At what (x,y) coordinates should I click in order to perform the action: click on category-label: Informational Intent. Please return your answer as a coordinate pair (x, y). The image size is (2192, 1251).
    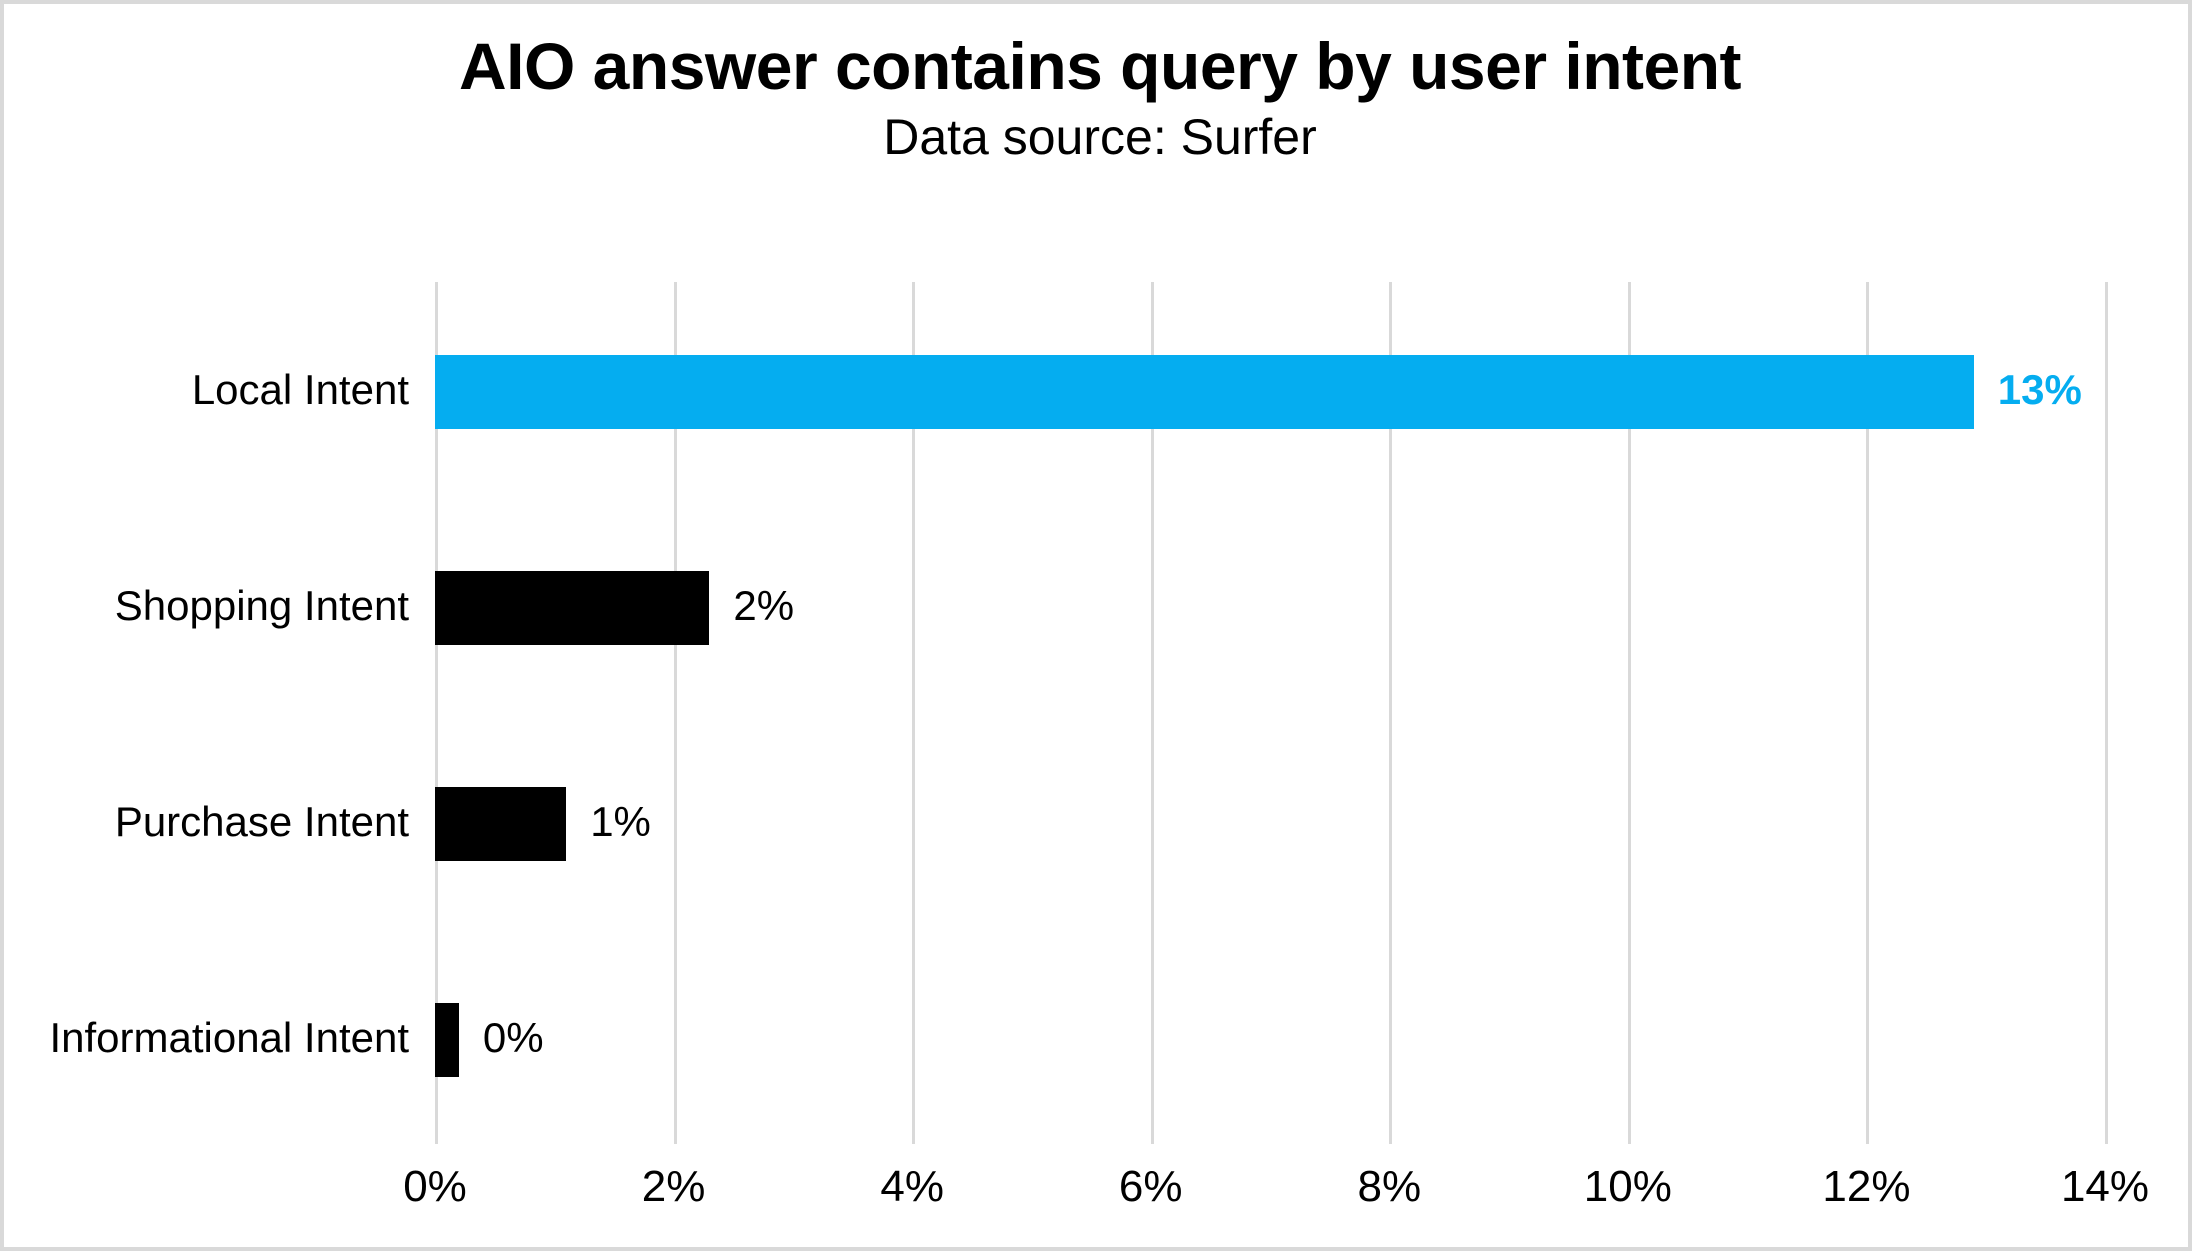
    Looking at the image, I should click on (229, 1037).